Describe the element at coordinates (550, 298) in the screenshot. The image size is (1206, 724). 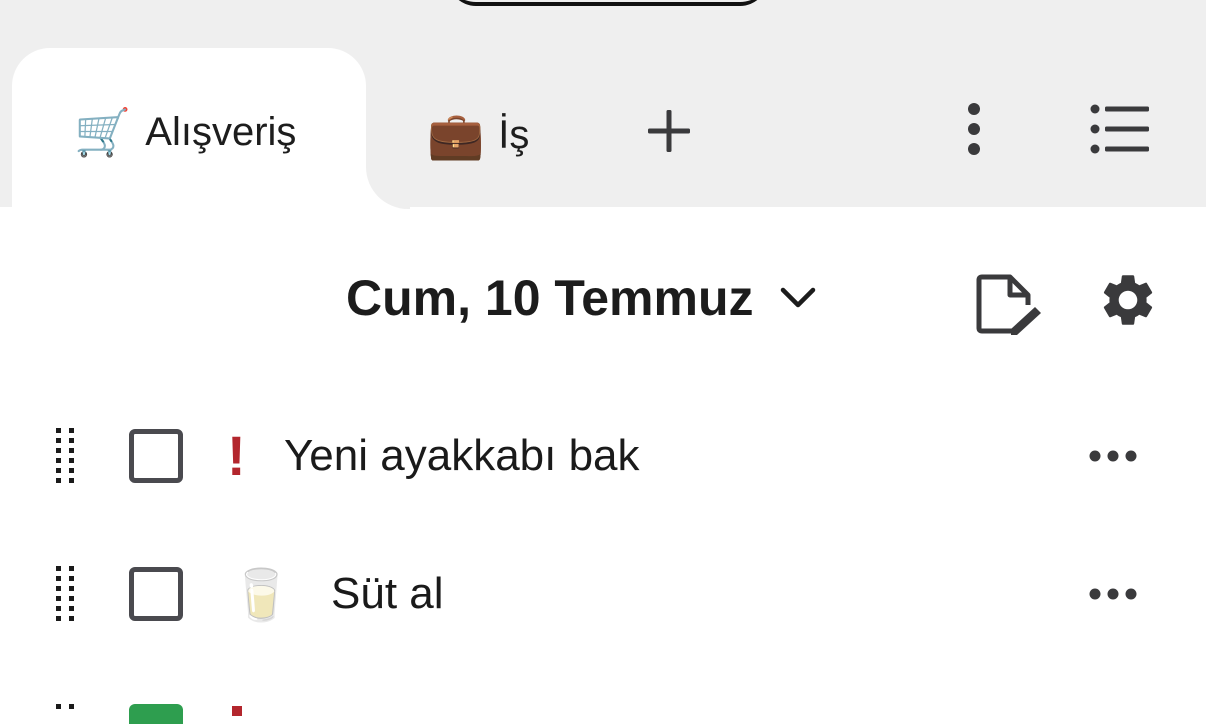
I see `date-label: Cum, 10 Temmuz` at that location.